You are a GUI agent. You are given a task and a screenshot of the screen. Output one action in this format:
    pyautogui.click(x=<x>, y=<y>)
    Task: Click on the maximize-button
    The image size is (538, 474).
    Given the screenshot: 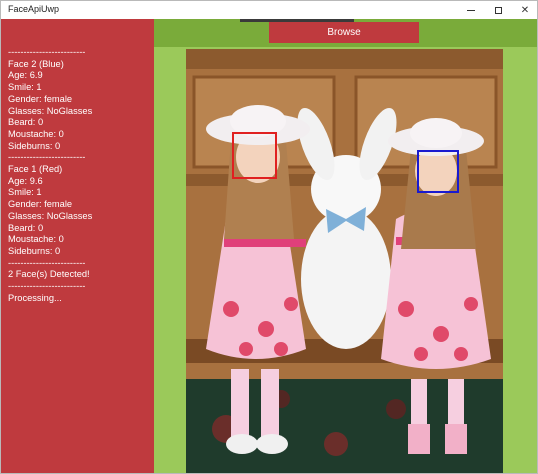 What is the action you would take?
    pyautogui.click(x=498, y=10)
    